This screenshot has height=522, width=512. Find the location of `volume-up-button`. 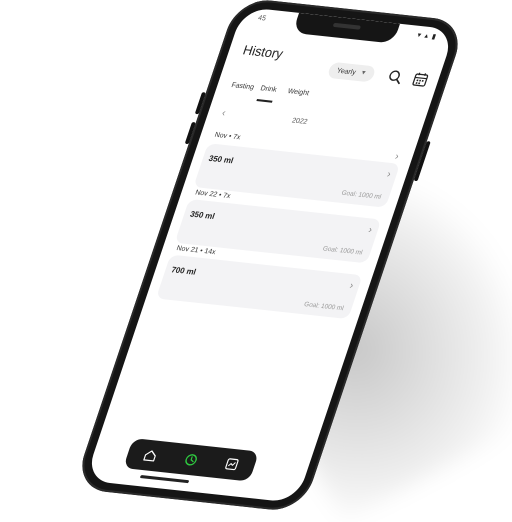

volume-up-button is located at coordinates (200, 103).